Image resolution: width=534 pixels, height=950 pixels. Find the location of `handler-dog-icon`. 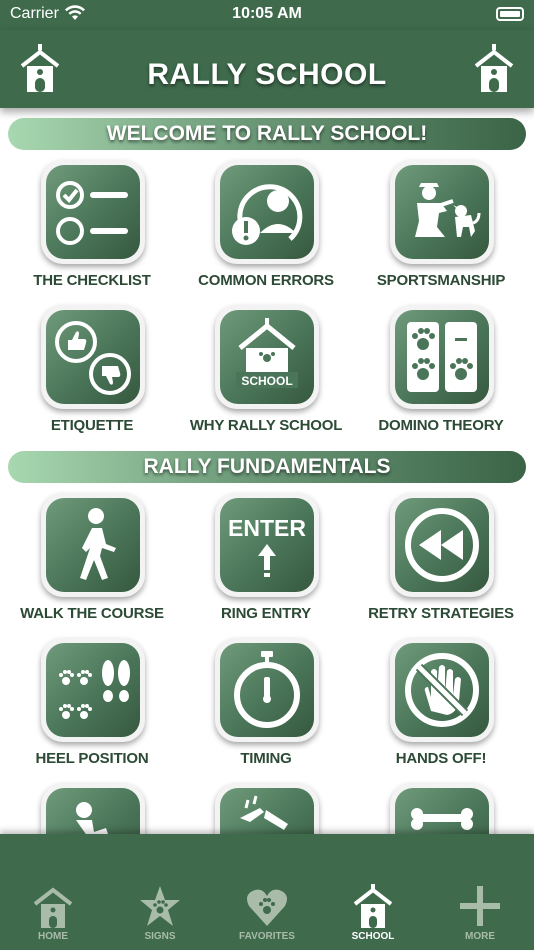

handler-dog-icon is located at coordinates (448, 210).